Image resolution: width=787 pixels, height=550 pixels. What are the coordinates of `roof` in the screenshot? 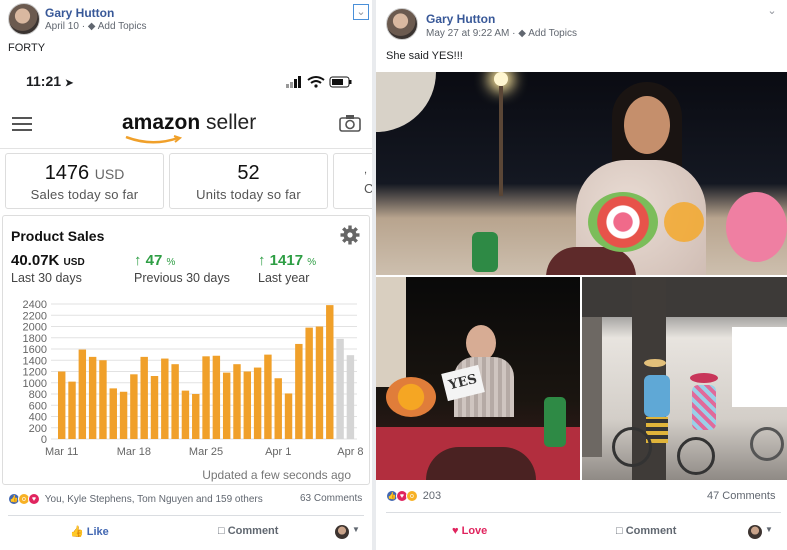 It's located at (684, 297).